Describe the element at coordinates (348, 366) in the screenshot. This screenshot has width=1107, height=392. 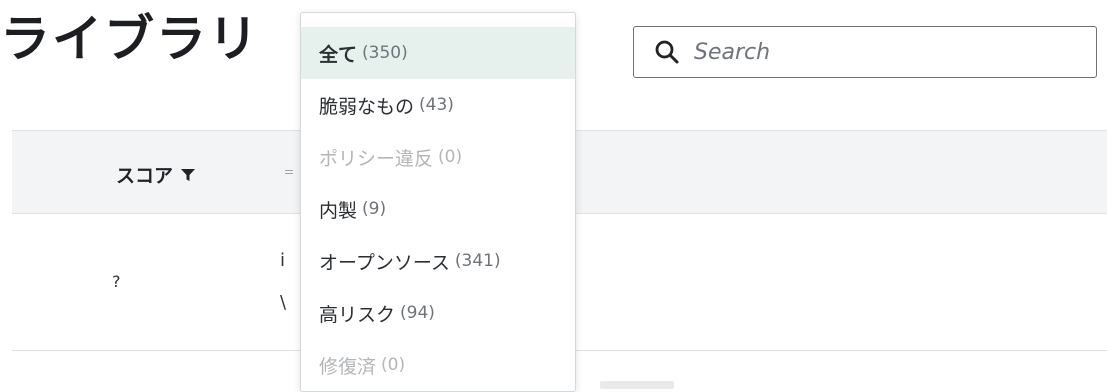
I see `filter-option-label: 修復済` at that location.